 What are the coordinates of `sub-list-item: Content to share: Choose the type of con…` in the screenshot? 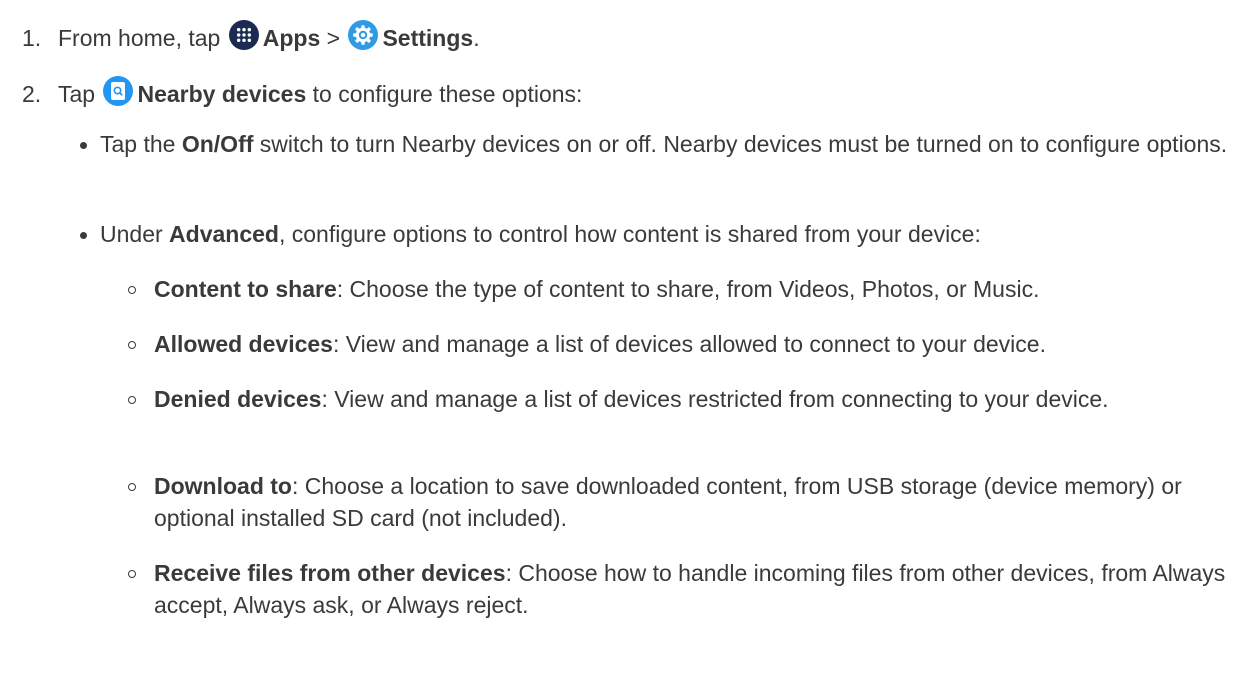 It's located at (690, 289).